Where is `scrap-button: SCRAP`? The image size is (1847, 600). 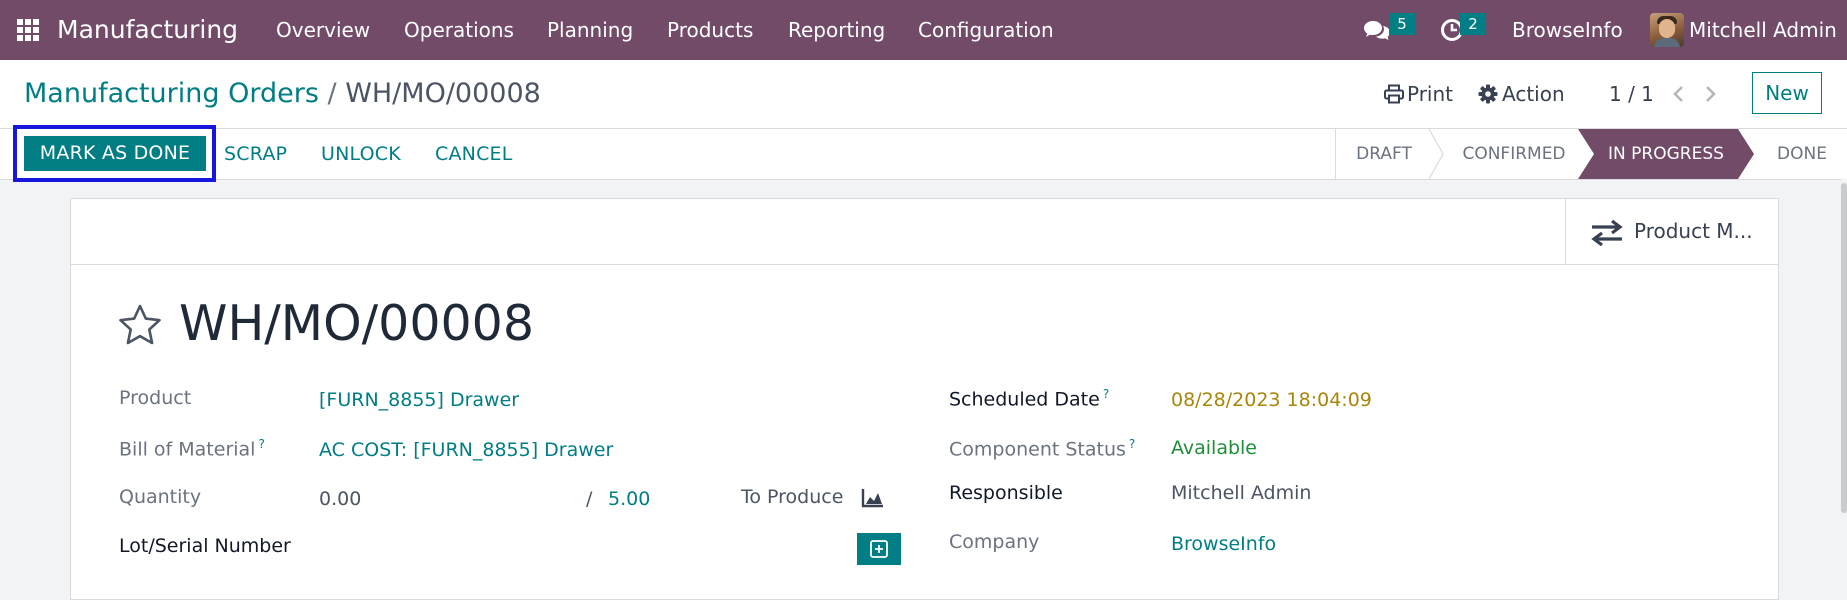 scrap-button: SCRAP is located at coordinates (255, 154).